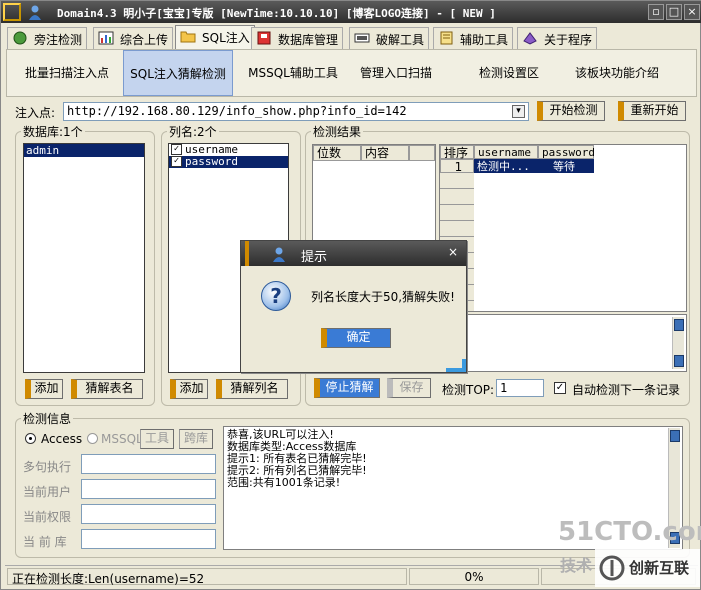 The height and width of the screenshot is (590, 701). I want to click on subnav-settings: 检测设置区, so click(509, 73).